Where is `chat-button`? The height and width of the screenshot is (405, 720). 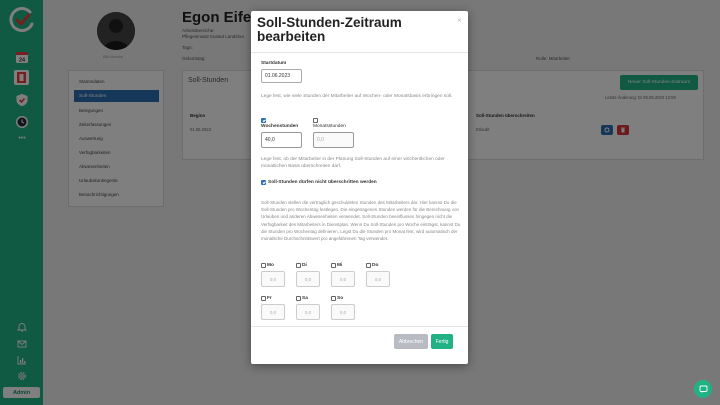
chat-button is located at coordinates (703, 389).